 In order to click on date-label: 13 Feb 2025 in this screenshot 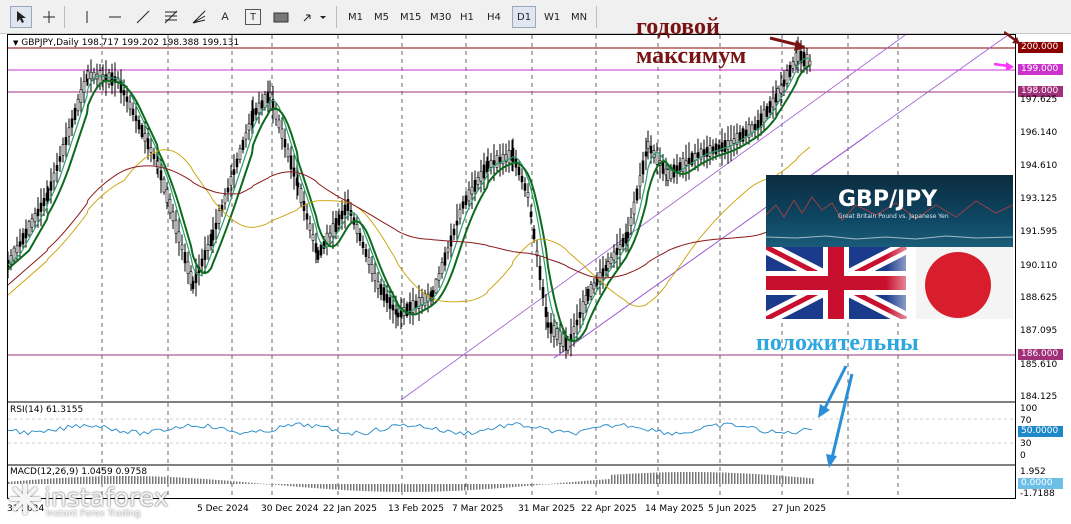, I will do `click(416, 509)`.